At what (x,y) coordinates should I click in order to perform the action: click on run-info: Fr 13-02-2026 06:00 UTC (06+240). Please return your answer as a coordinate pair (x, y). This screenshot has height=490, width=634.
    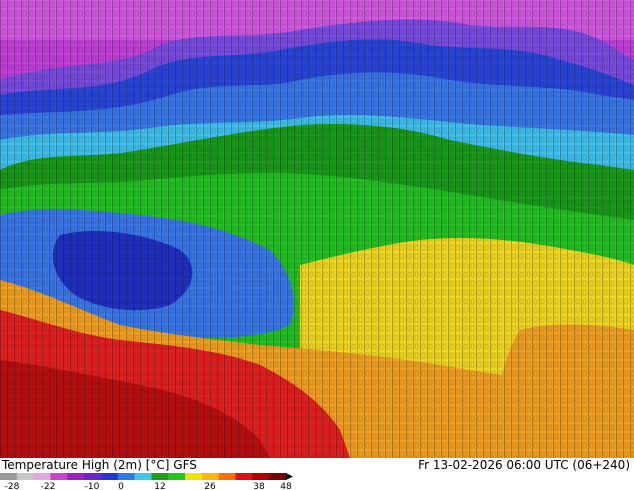
    Looking at the image, I should click on (524, 465).